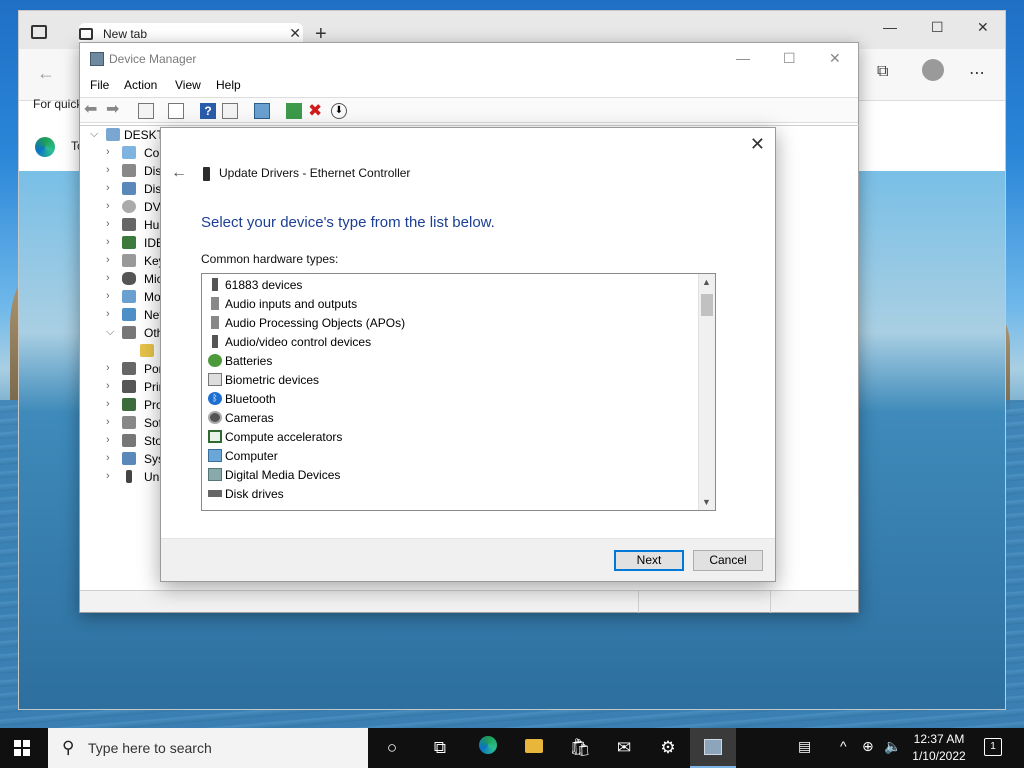 The height and width of the screenshot is (768, 1024). What do you see at coordinates (448, 474) in the screenshot?
I see `list-item: Digital Media Devices` at bounding box center [448, 474].